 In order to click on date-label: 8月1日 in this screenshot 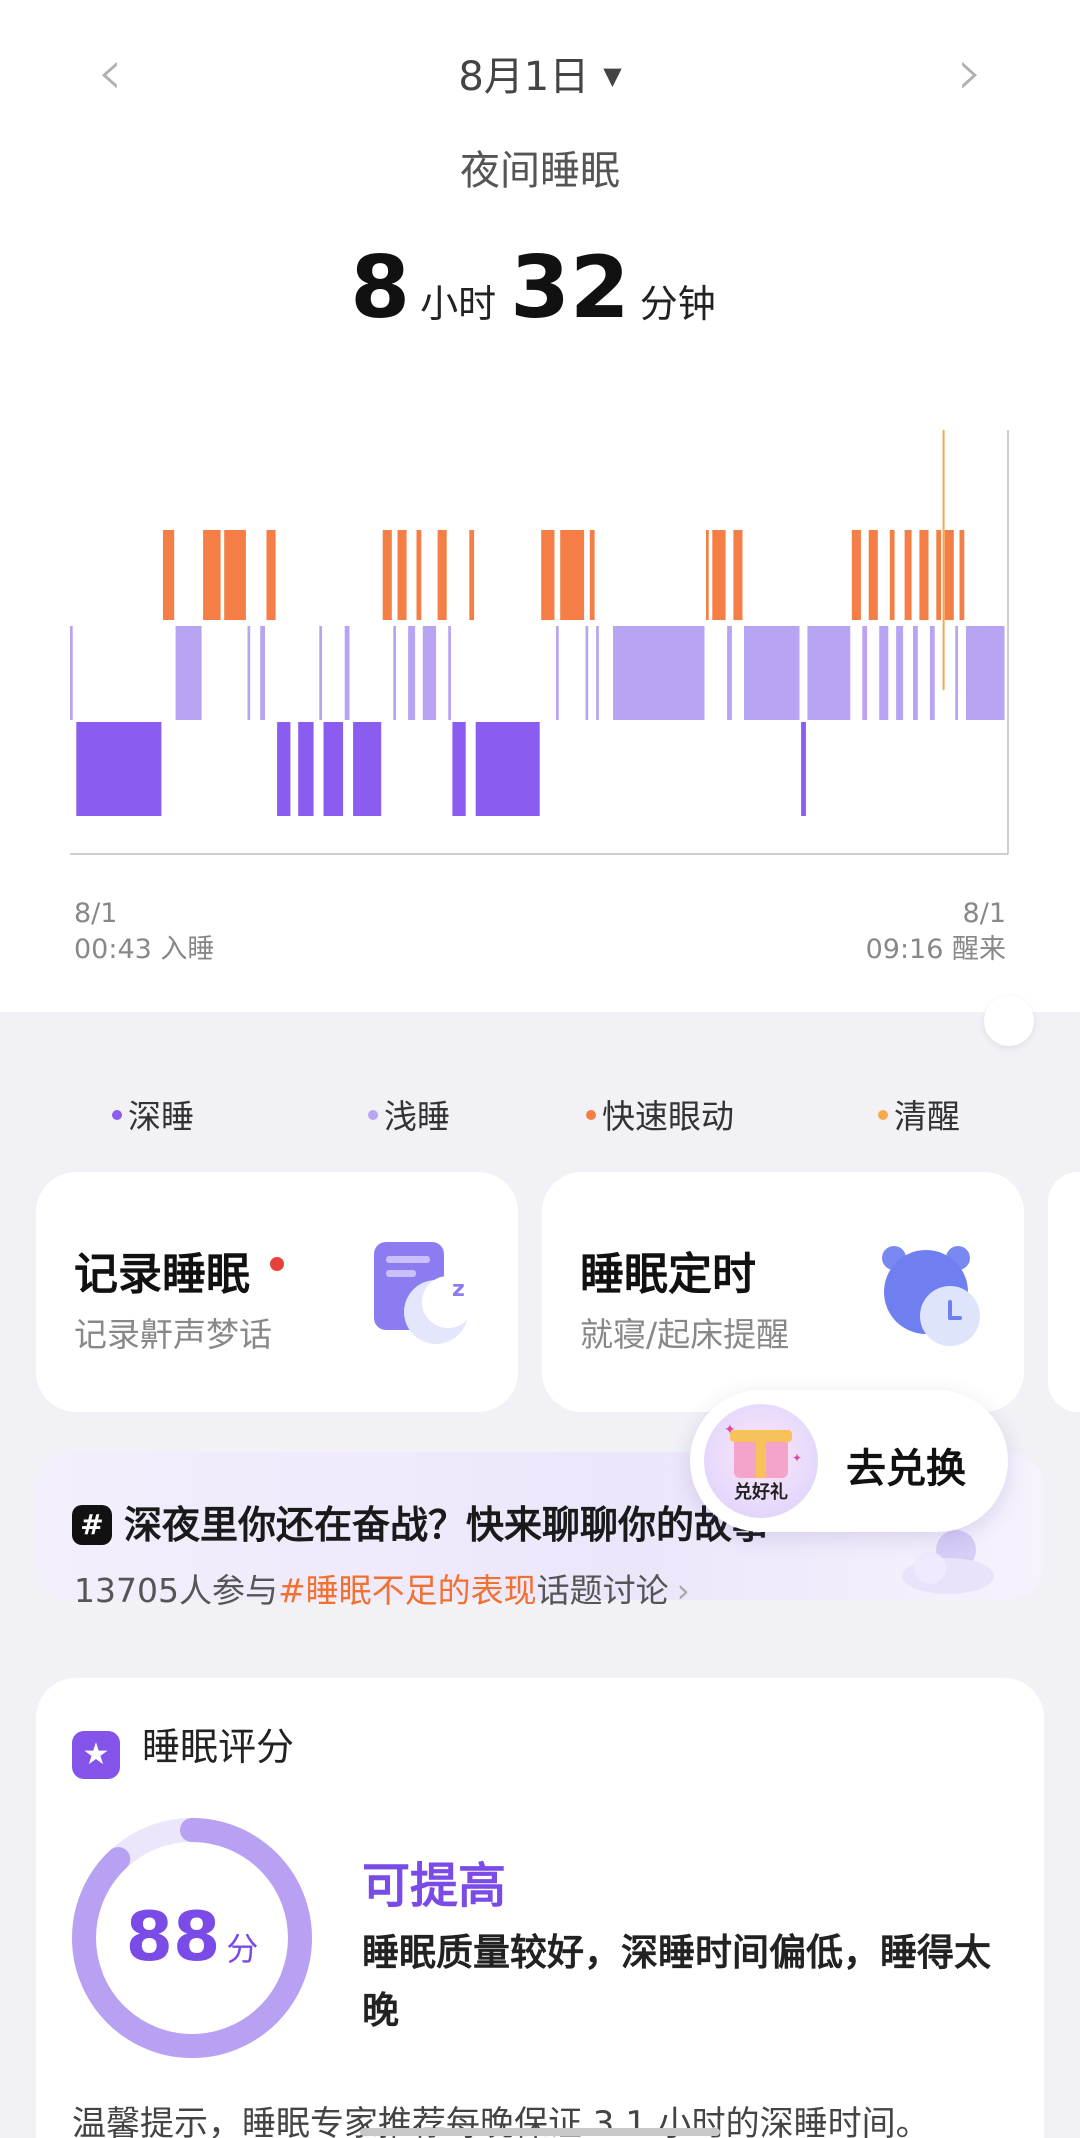, I will do `click(524, 77)`.